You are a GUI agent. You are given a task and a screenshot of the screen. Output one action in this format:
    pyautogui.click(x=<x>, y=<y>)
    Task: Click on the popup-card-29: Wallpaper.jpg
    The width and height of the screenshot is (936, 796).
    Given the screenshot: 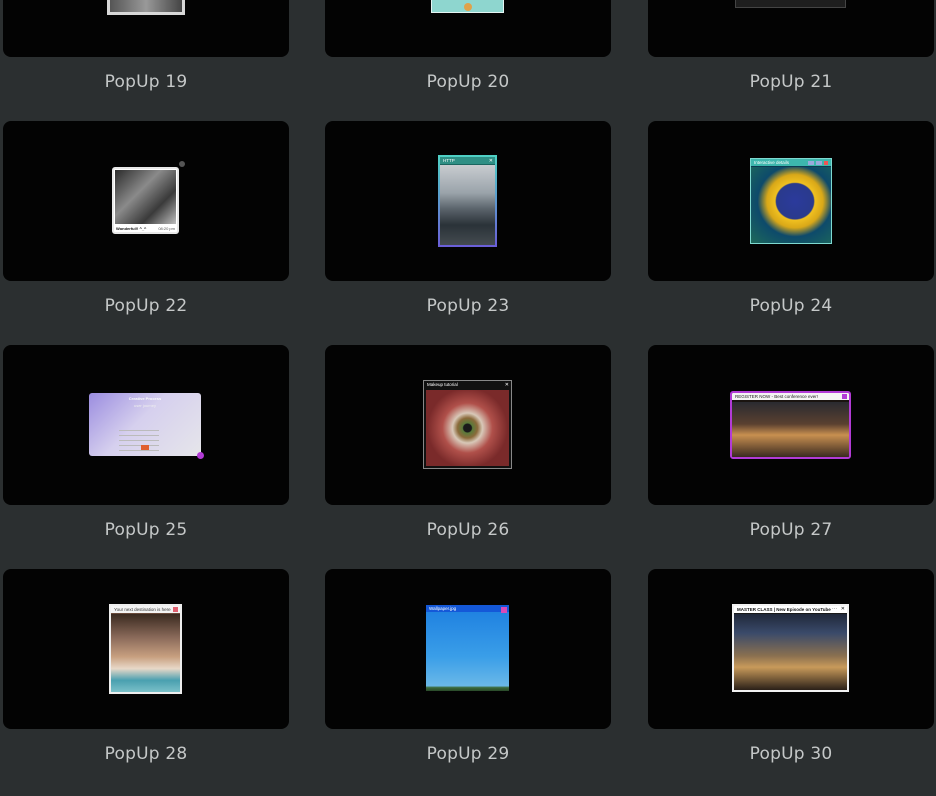 What is the action you would take?
    pyautogui.click(x=468, y=649)
    